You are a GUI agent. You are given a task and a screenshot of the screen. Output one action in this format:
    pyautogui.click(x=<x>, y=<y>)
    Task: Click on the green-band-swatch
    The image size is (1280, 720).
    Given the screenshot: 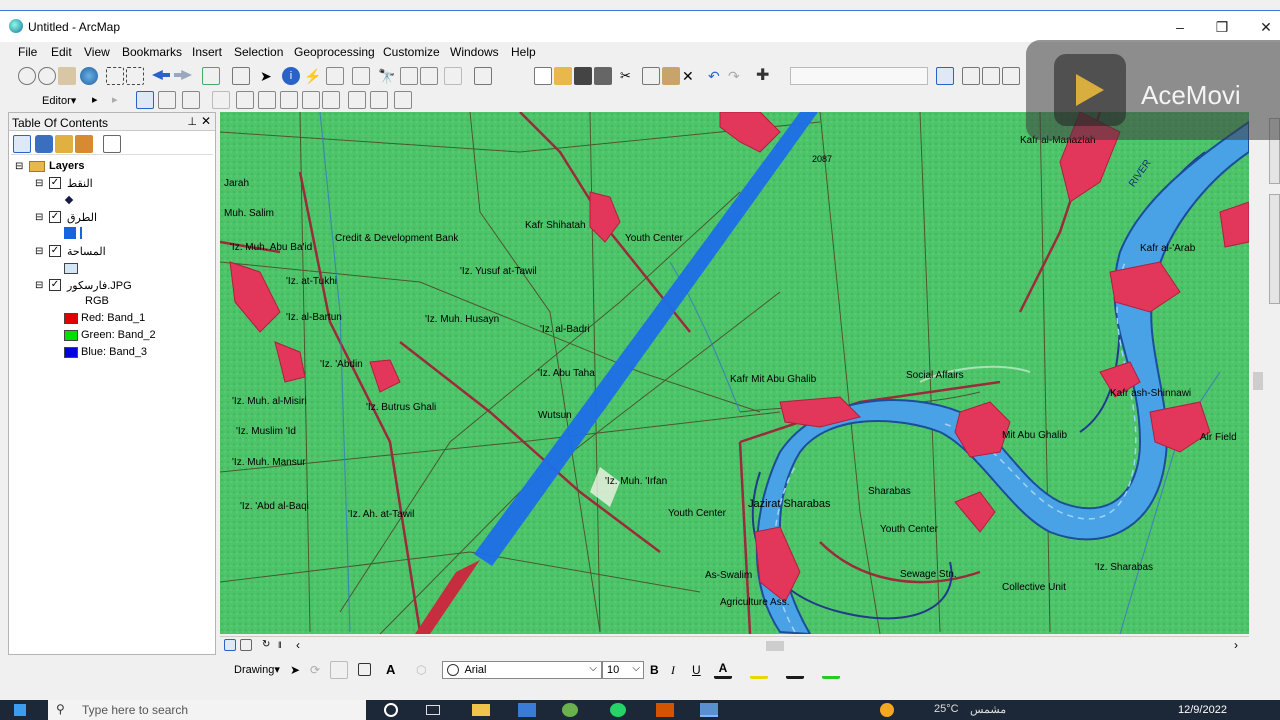 What is the action you would take?
    pyautogui.click(x=71, y=335)
    